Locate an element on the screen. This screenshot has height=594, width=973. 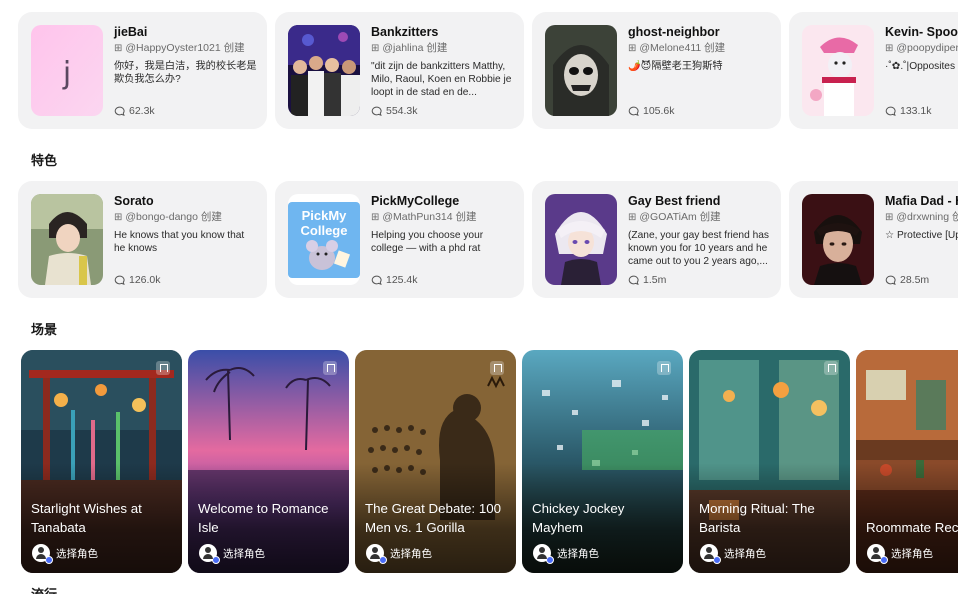
scene-card: Starlight Wishes at Tanabata 选择角色 is located at coordinates (101, 461).